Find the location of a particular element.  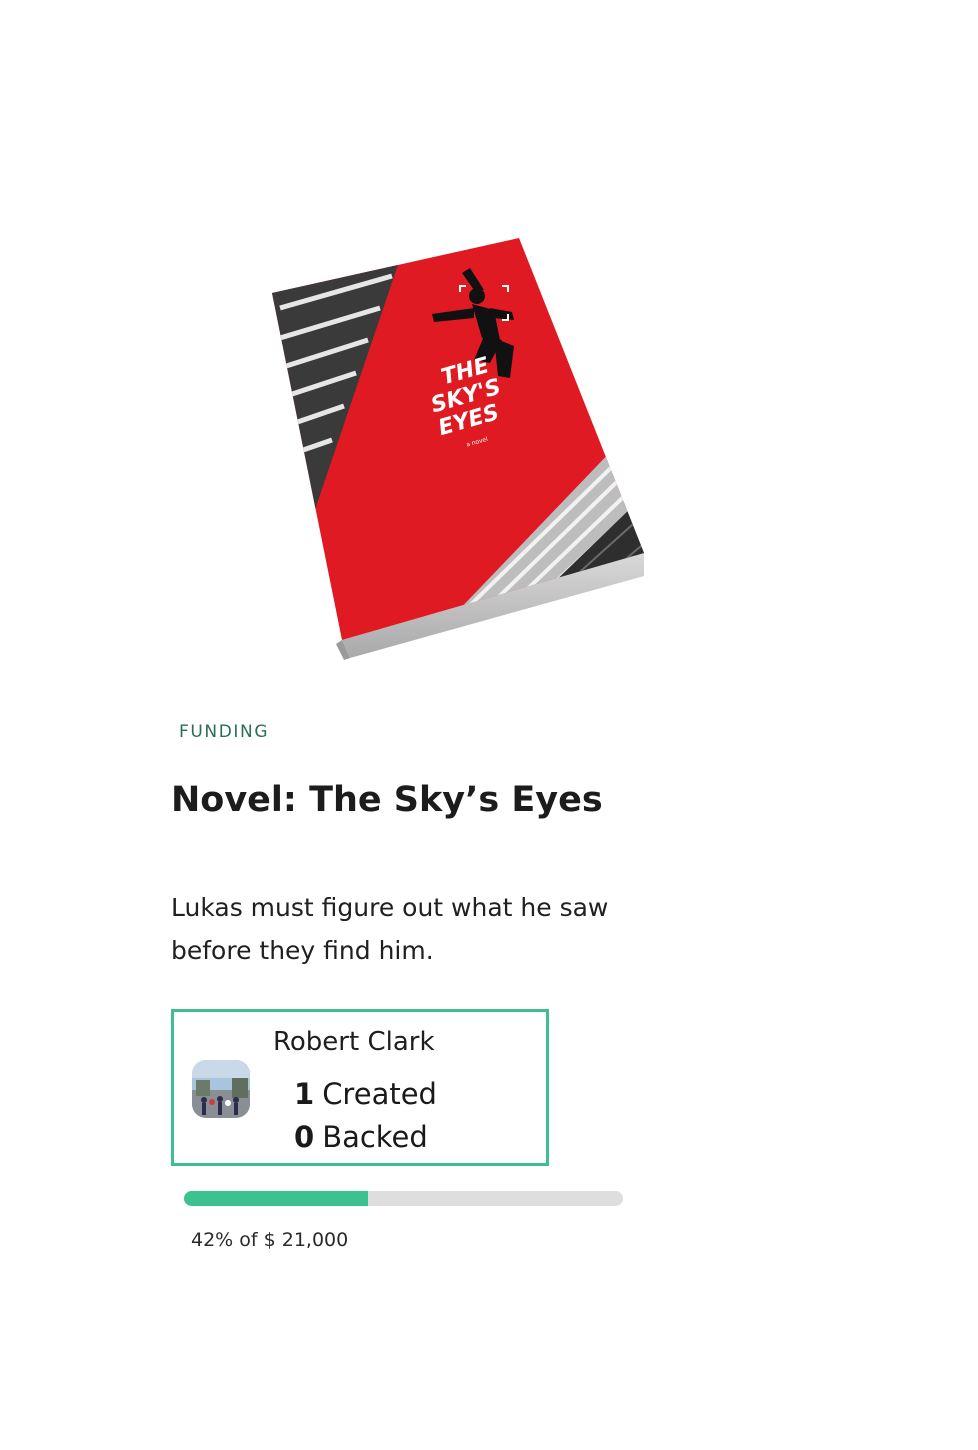

creator-name: Robert Clark is located at coordinates (354, 1042).